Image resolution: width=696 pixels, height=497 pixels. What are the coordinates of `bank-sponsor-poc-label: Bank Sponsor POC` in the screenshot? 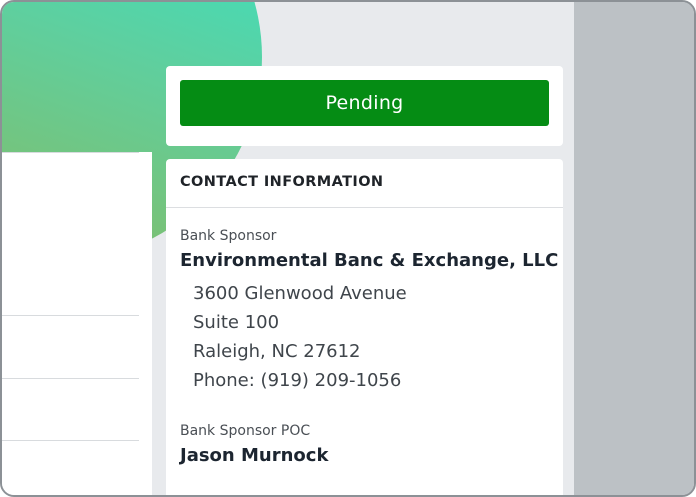 It's located at (245, 431).